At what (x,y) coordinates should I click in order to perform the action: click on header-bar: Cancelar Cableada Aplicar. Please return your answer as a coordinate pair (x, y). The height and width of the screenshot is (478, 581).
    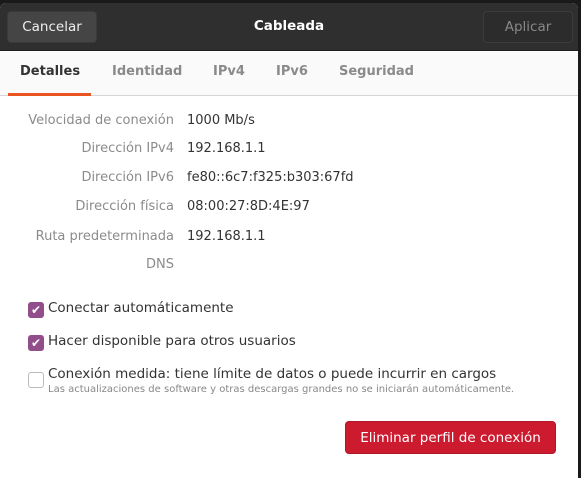
    Looking at the image, I should click on (289, 27).